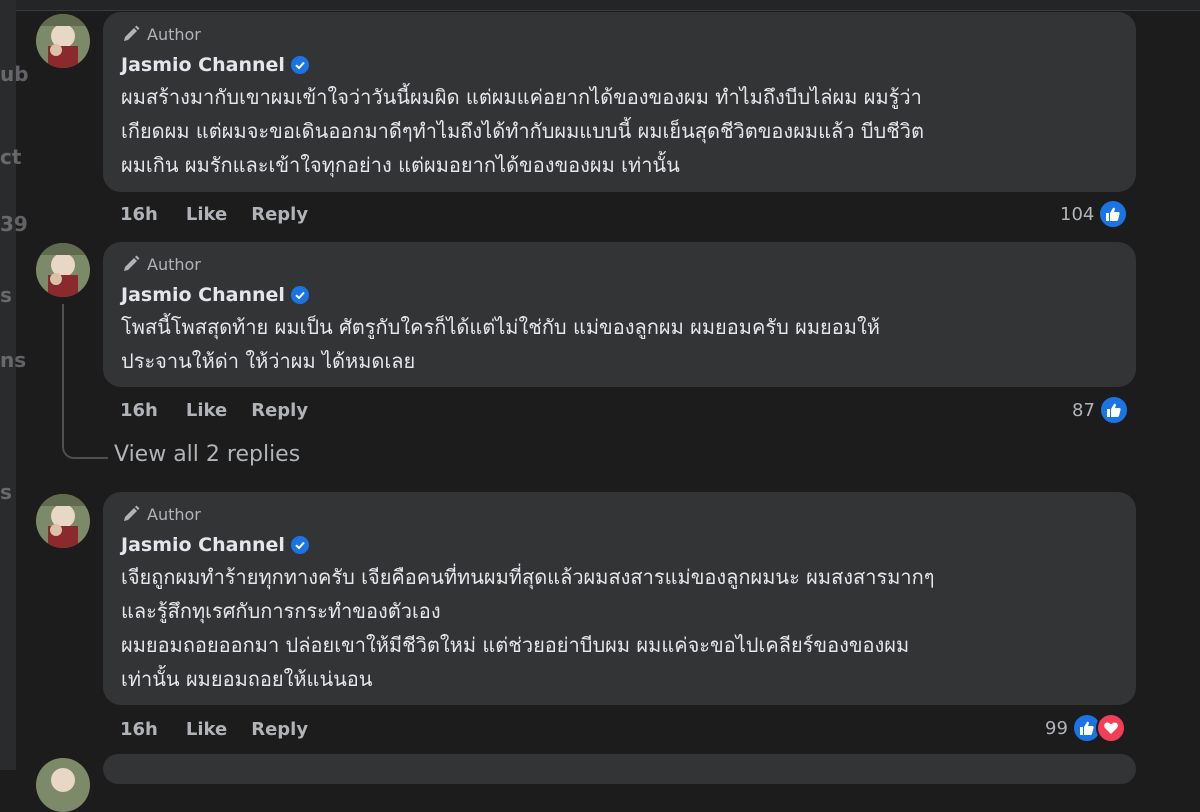 The height and width of the screenshot is (812, 1200). What do you see at coordinates (14, 224) in the screenshot?
I see `sidebar-fragment: 39` at bounding box center [14, 224].